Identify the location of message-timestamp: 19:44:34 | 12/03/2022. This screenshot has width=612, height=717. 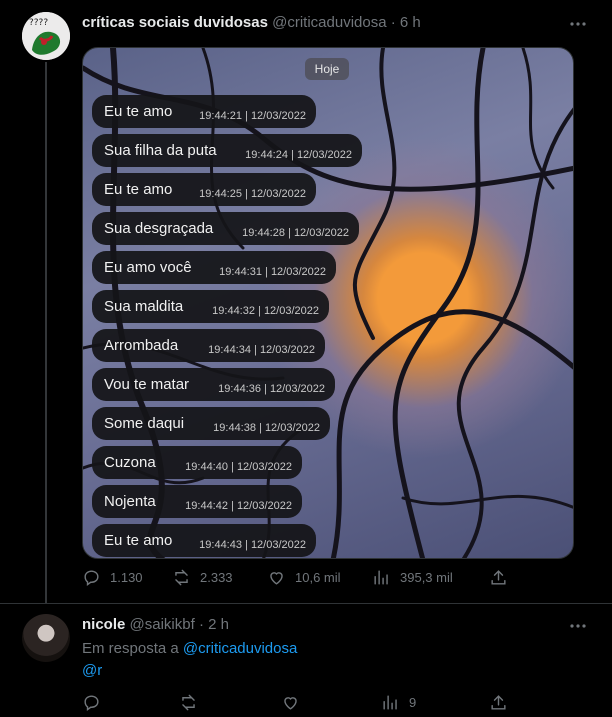
(261, 350).